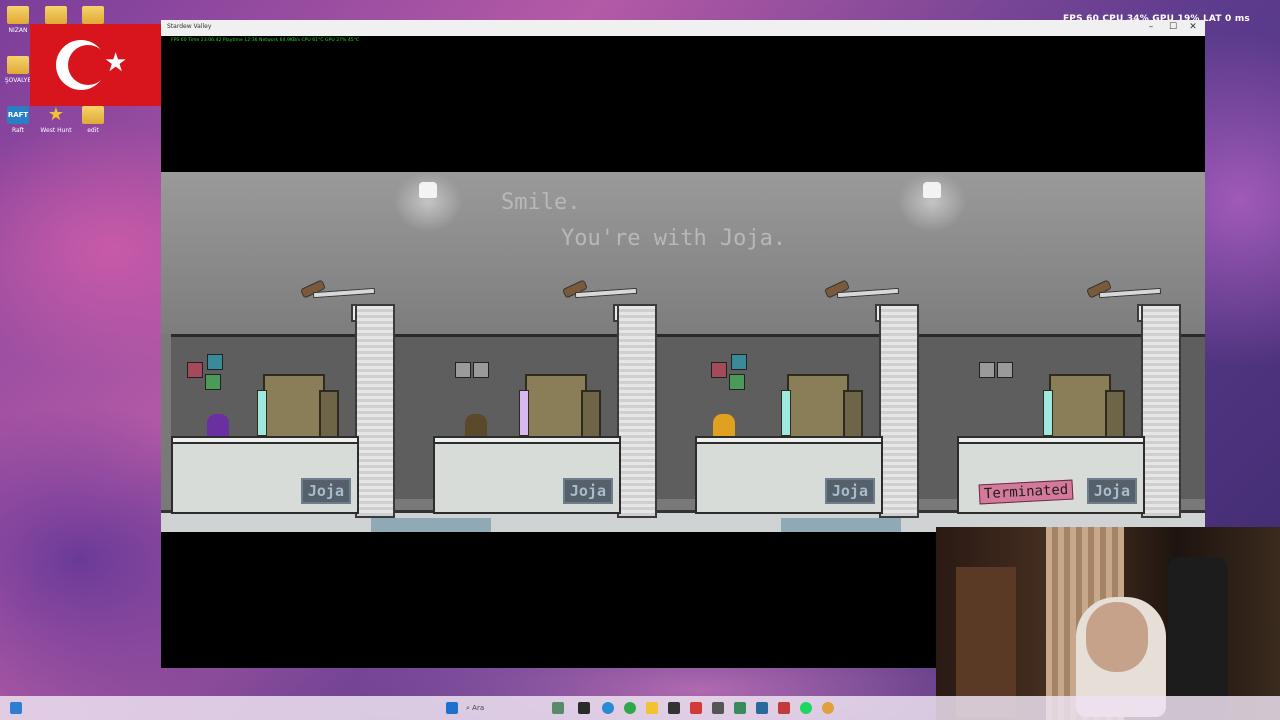 This screenshot has height=720, width=1280. Describe the element at coordinates (16, 708) in the screenshot. I see `widgets-icon` at that location.